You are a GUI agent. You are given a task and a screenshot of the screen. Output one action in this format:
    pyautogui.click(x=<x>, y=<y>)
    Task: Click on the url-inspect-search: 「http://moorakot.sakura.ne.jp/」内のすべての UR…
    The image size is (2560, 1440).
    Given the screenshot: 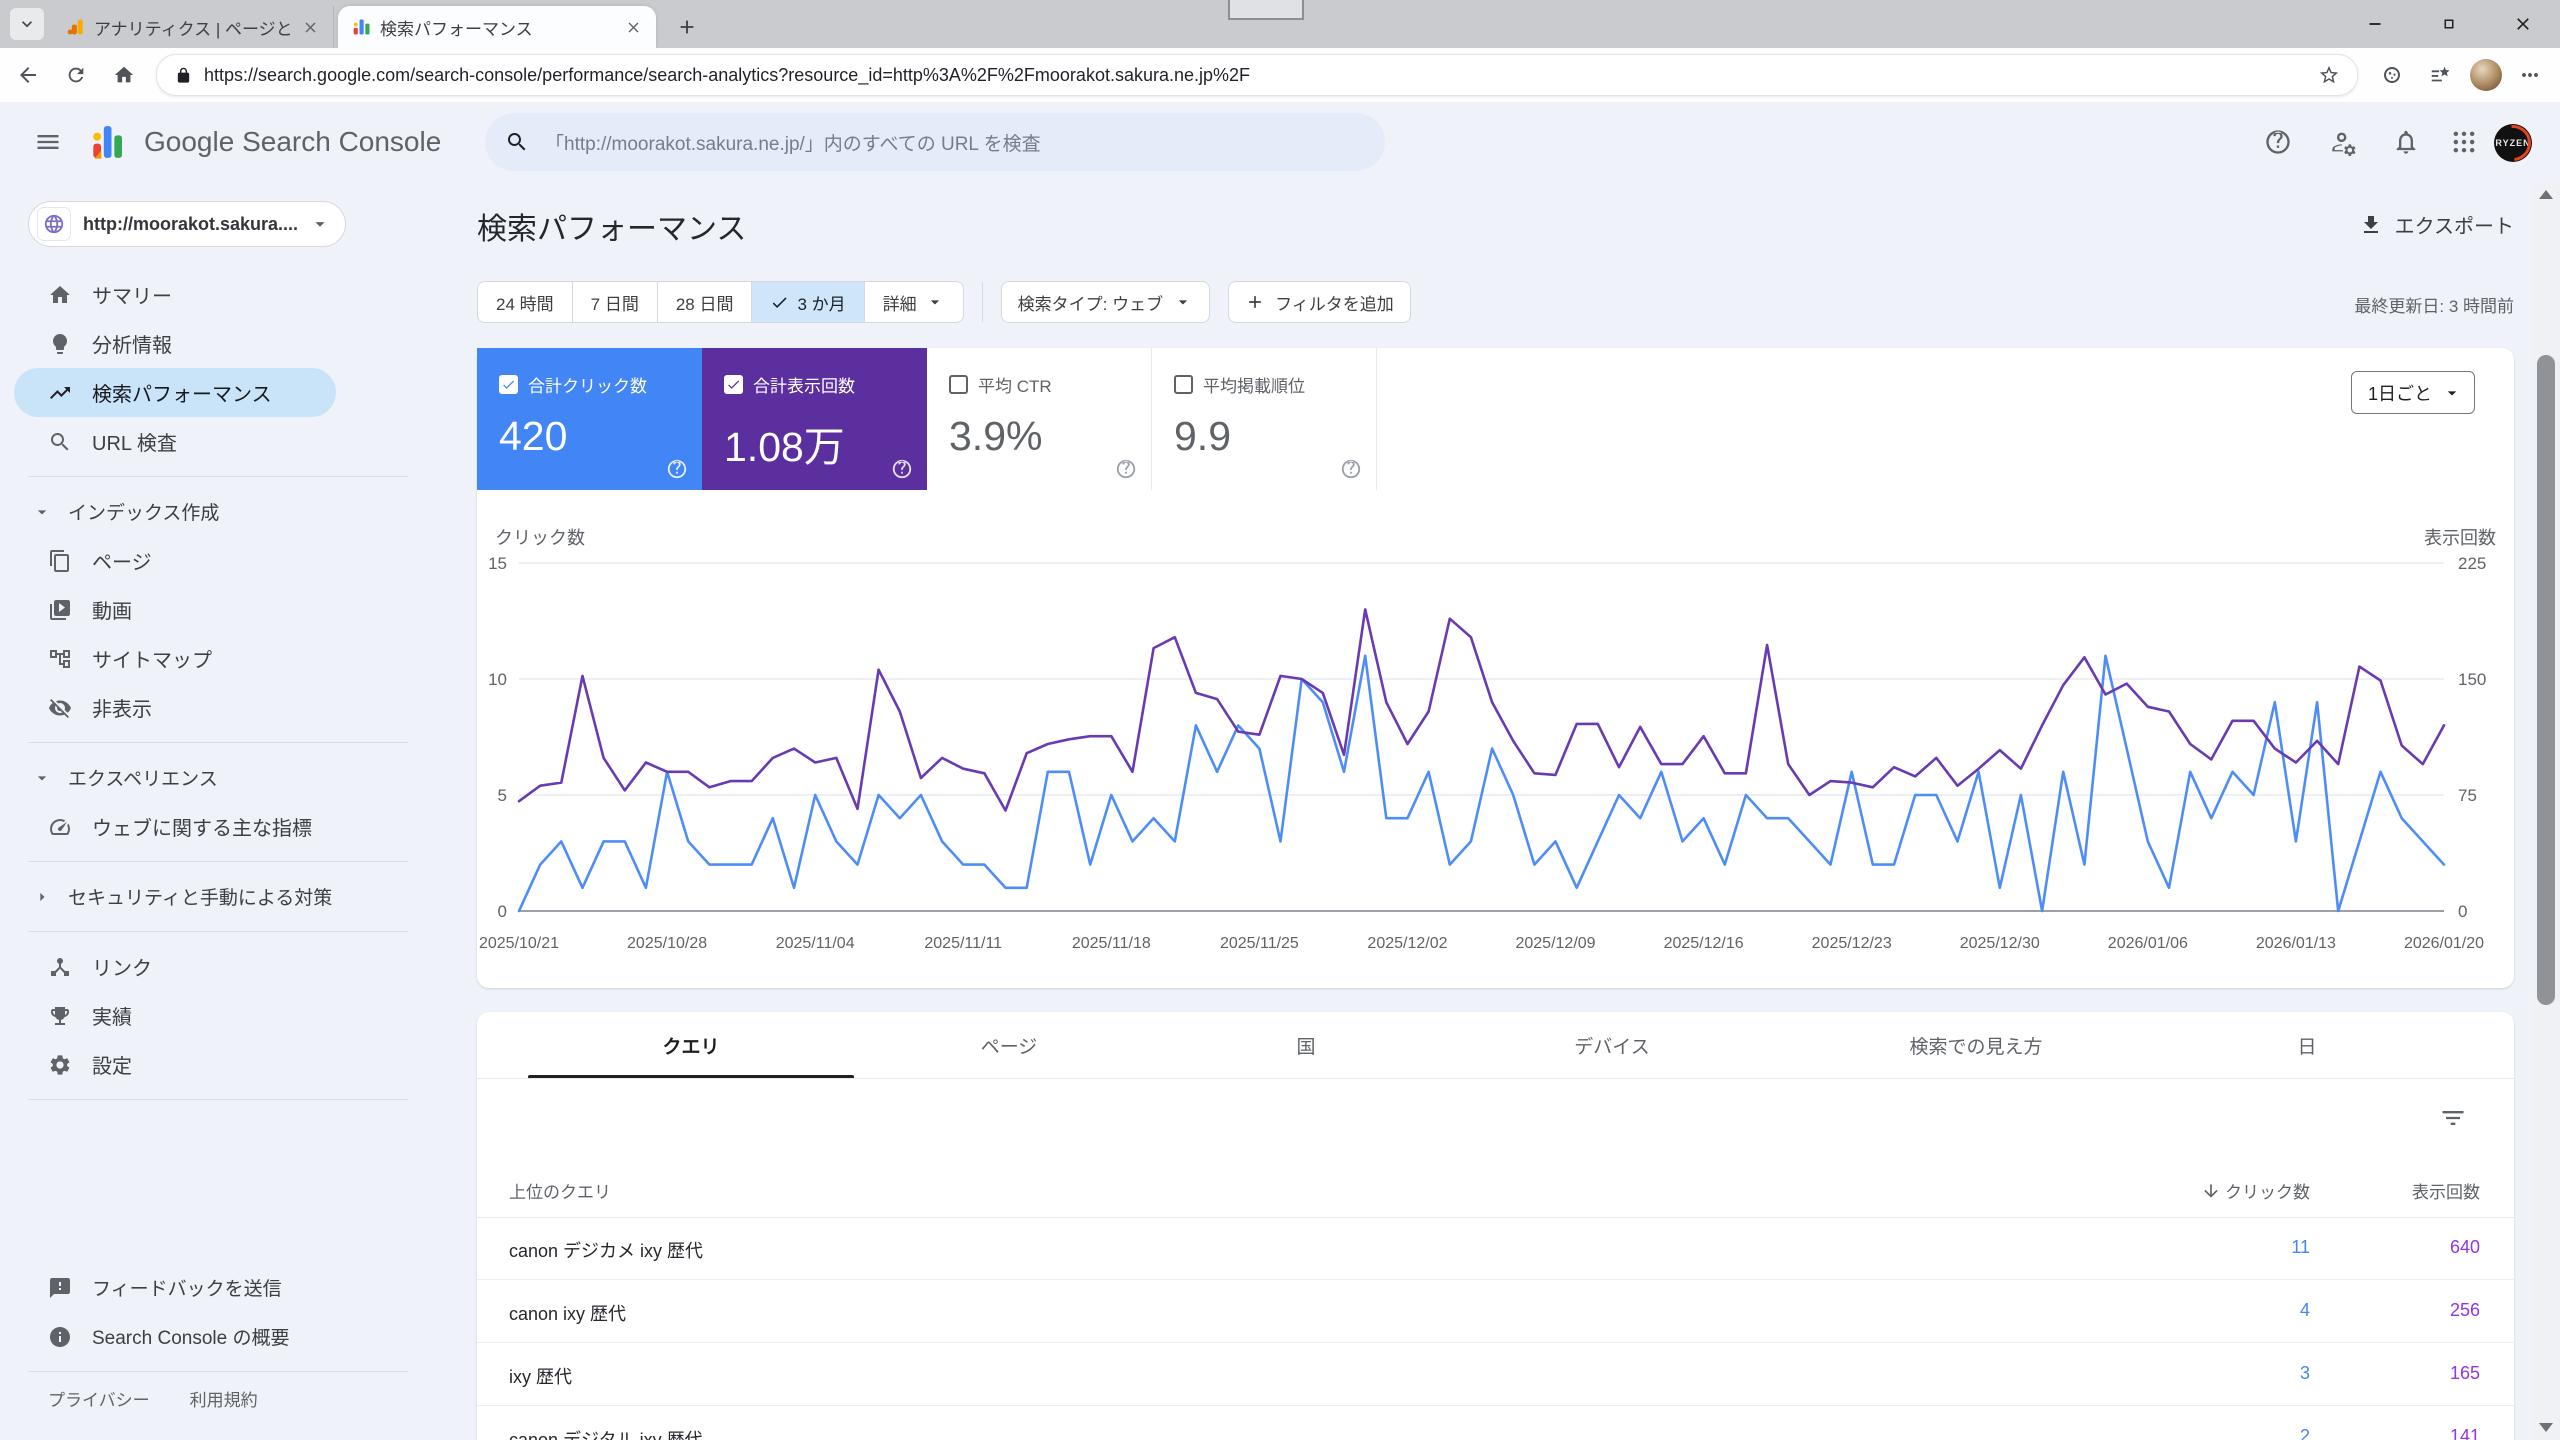 What is the action you would take?
    pyautogui.click(x=935, y=142)
    